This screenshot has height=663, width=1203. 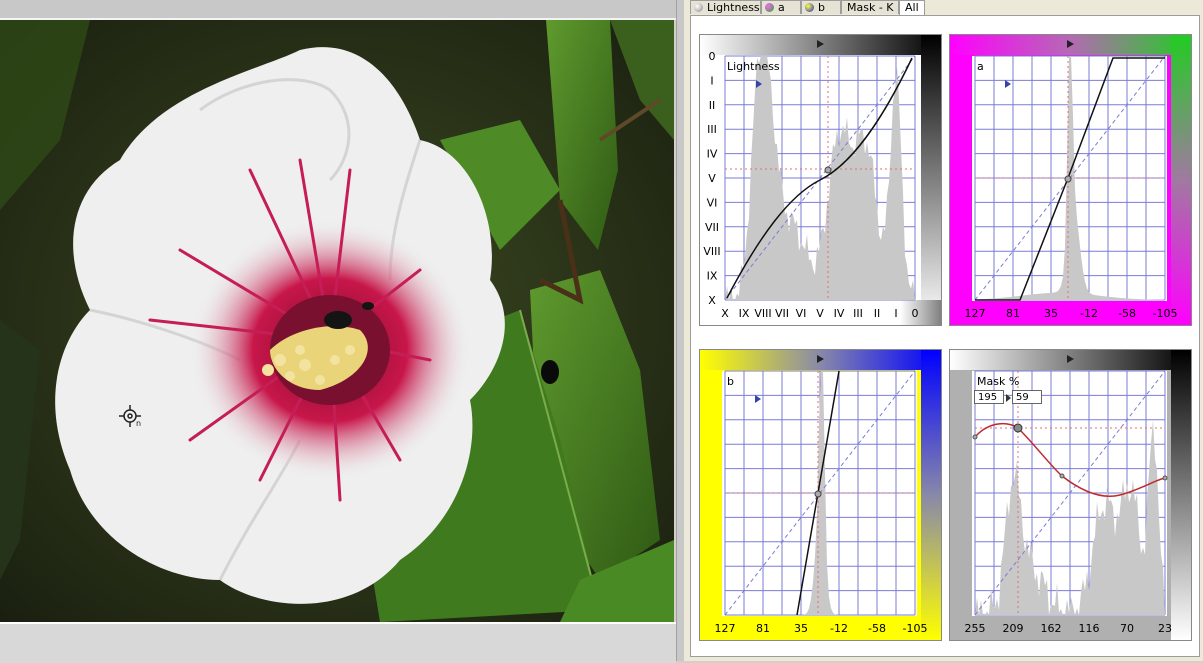 I want to click on x-tick-label: 162, so click(x=1051, y=628).